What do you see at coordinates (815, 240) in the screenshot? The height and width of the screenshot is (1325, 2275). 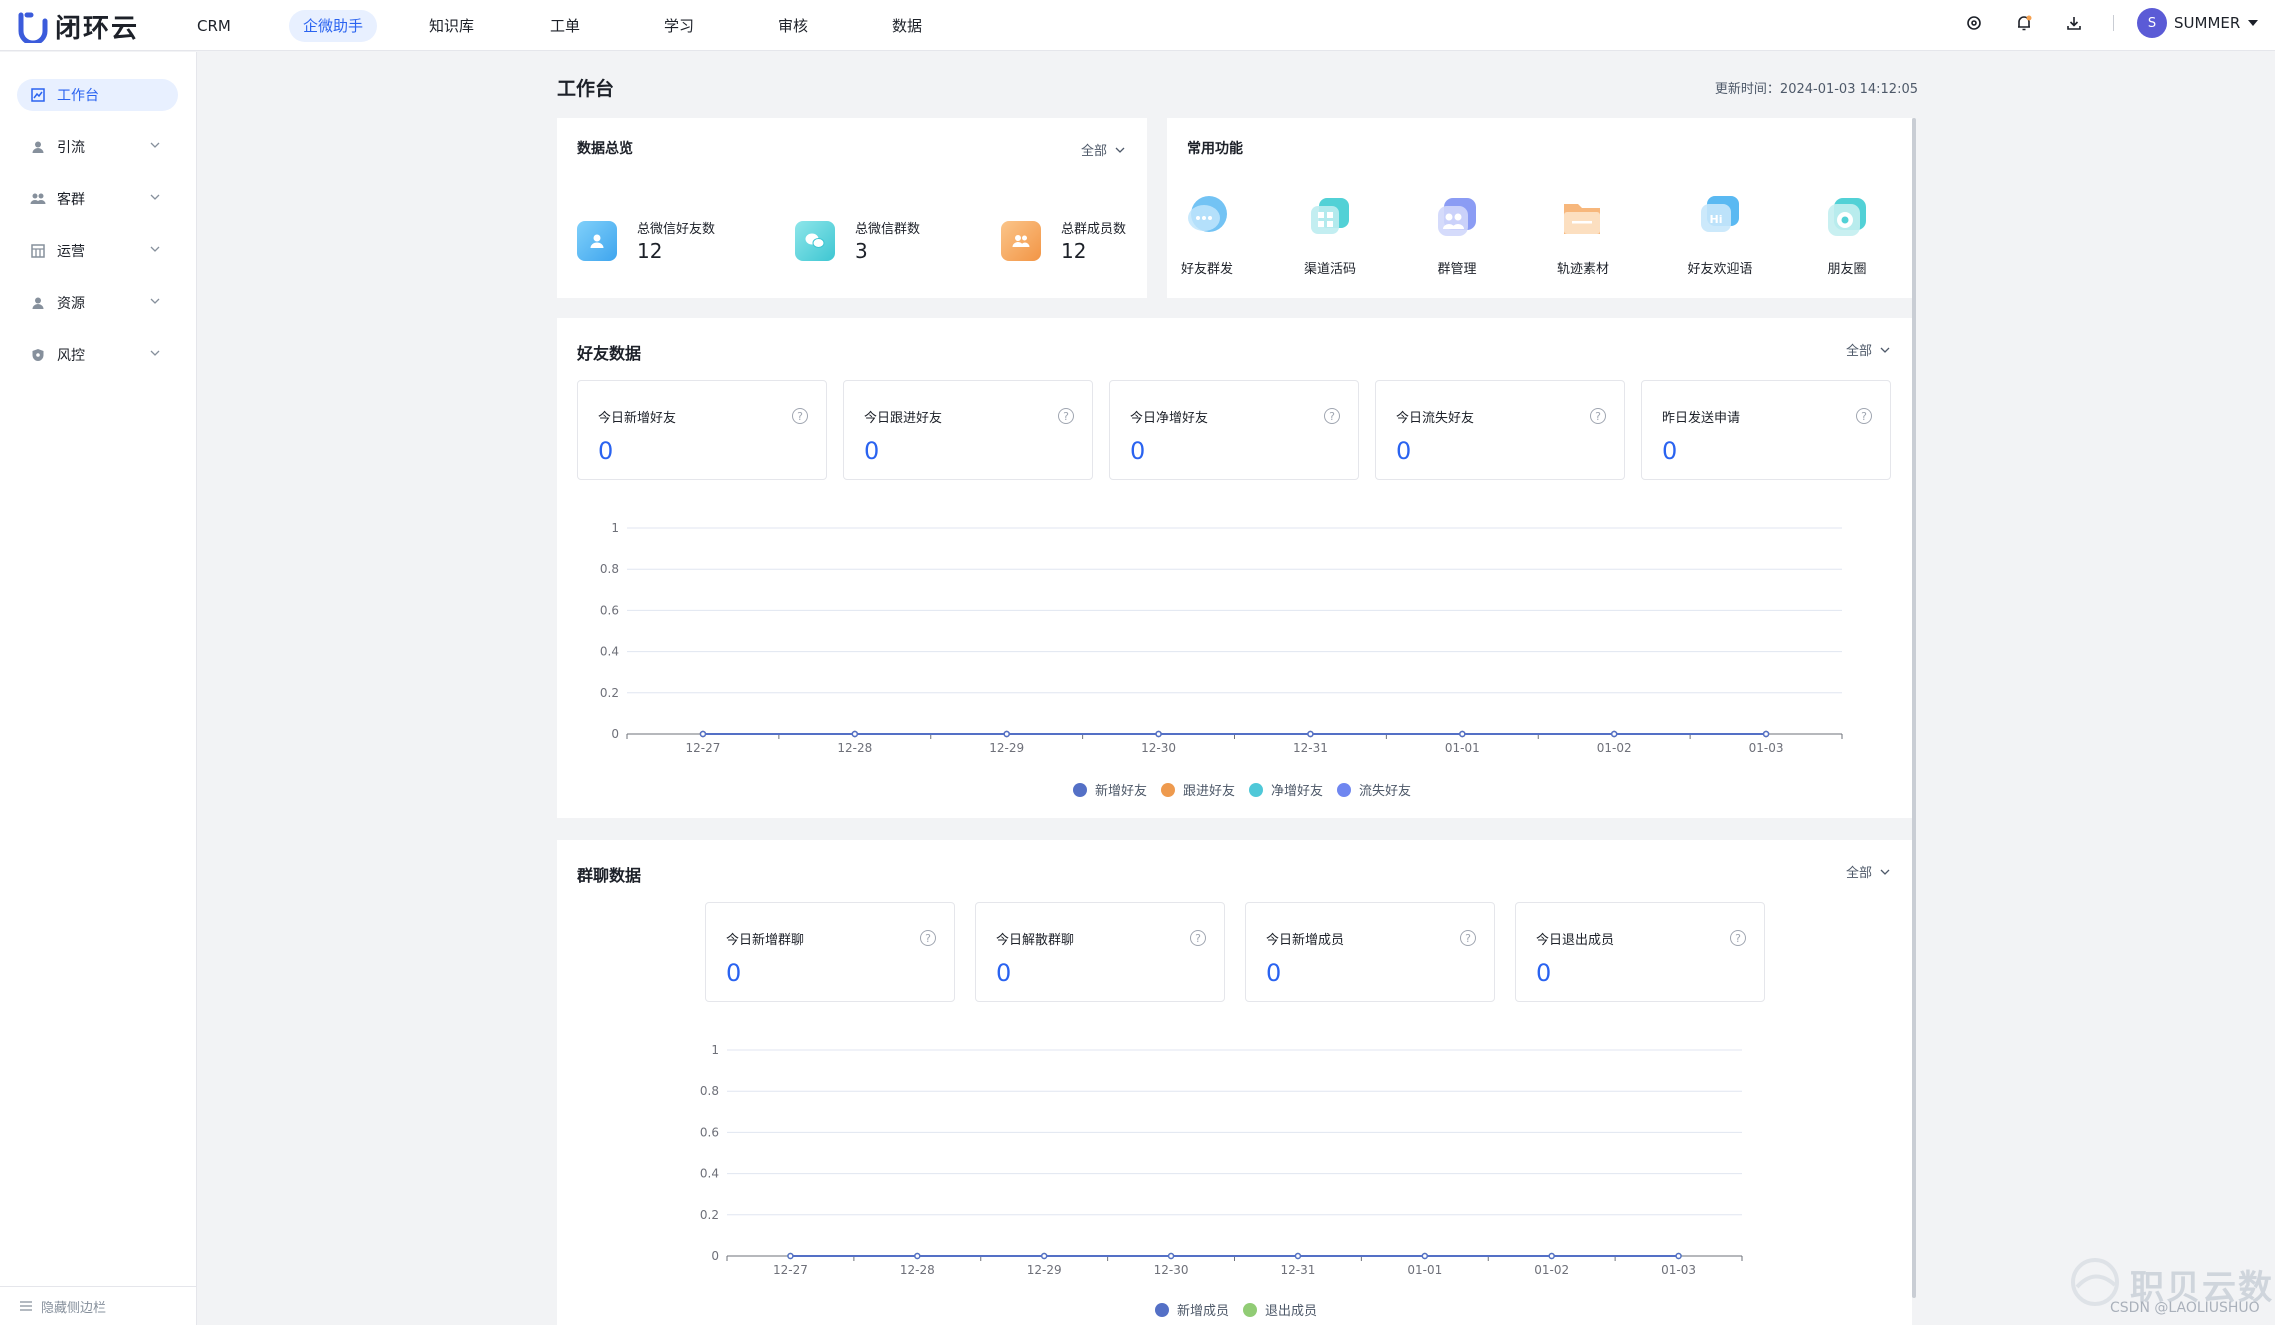 I see `wechat-icon` at bounding box center [815, 240].